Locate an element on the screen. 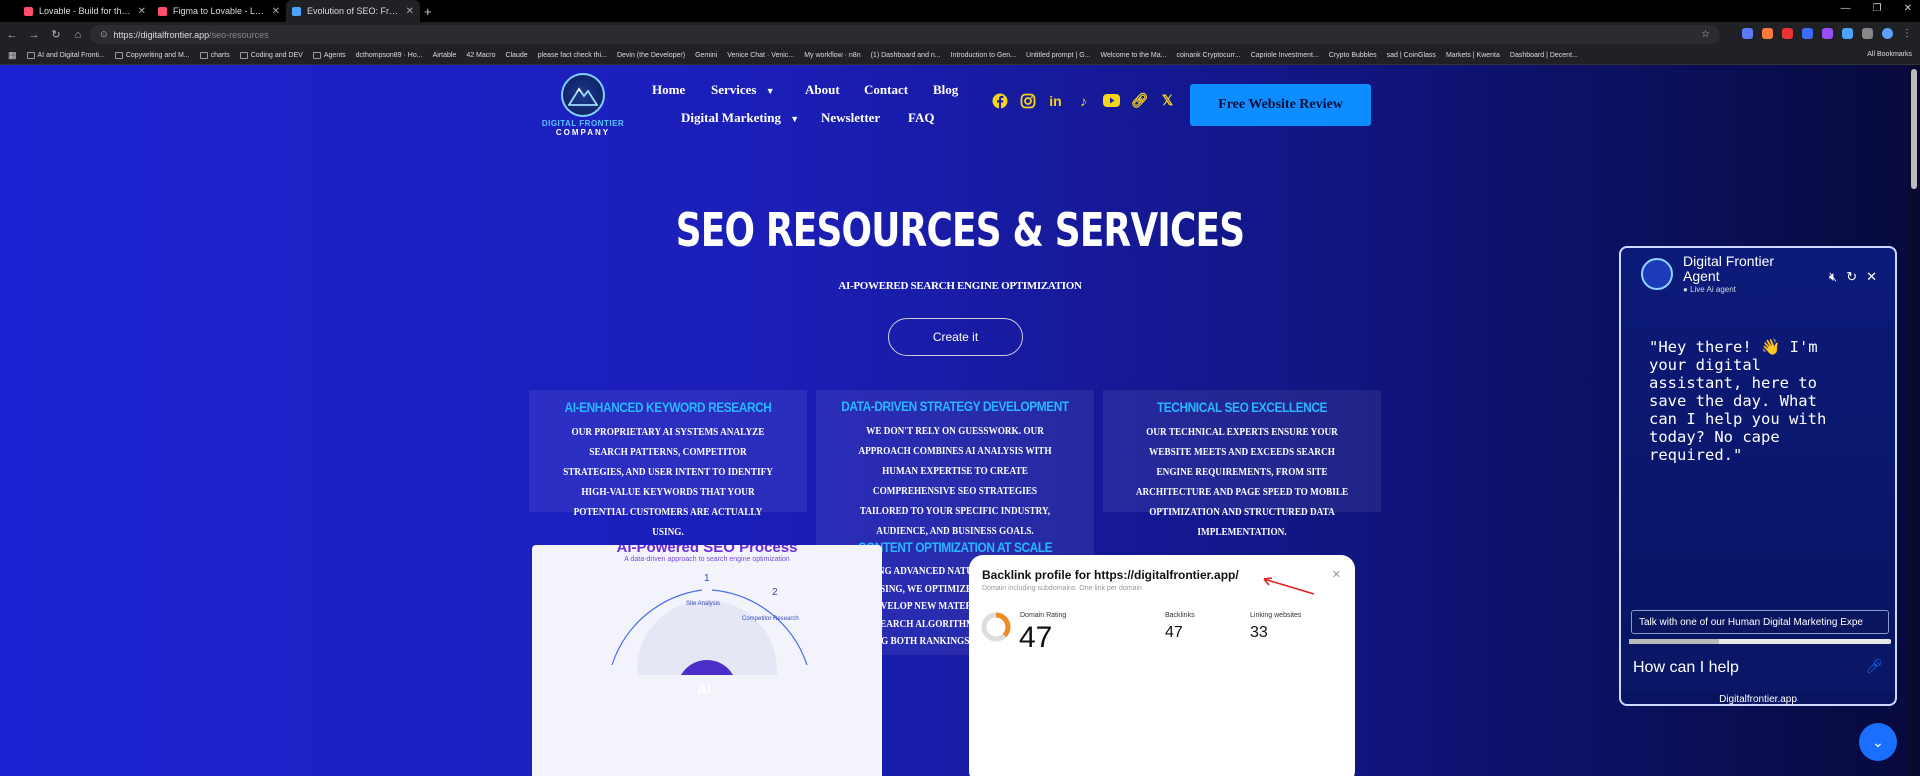  mute-icon: 🔇︎ is located at coordinates (1833, 277).